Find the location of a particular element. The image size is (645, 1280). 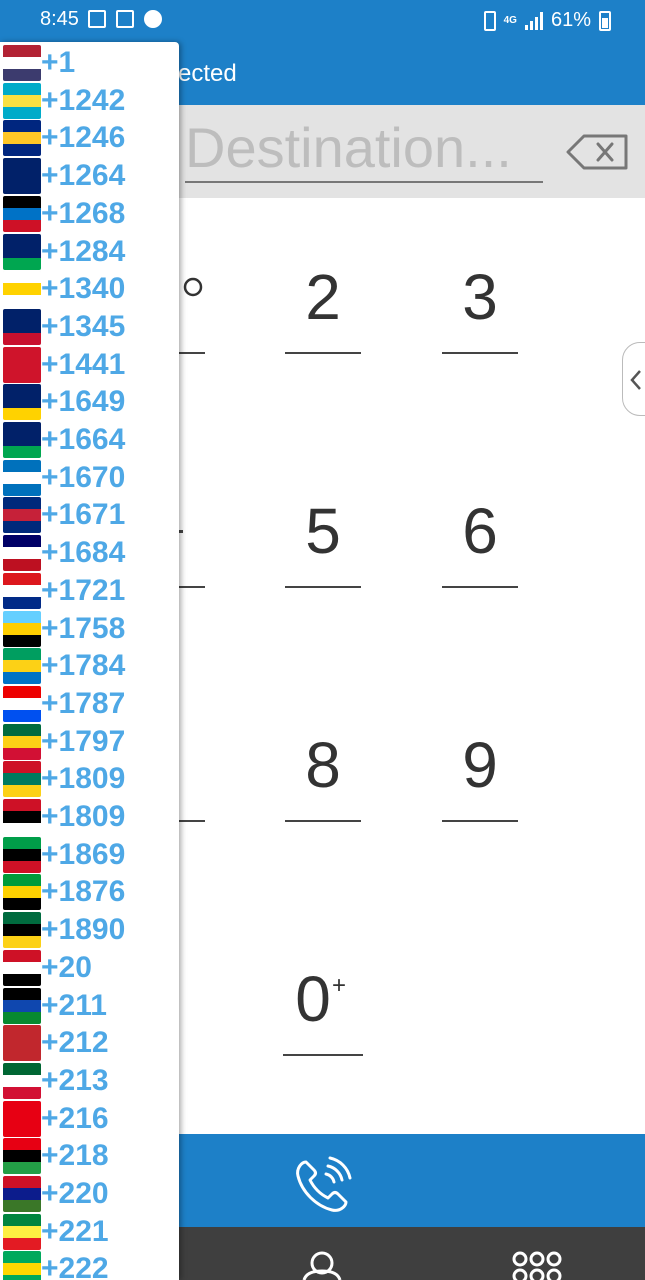

country-code-item: +1721 is located at coordinates (90, 591).